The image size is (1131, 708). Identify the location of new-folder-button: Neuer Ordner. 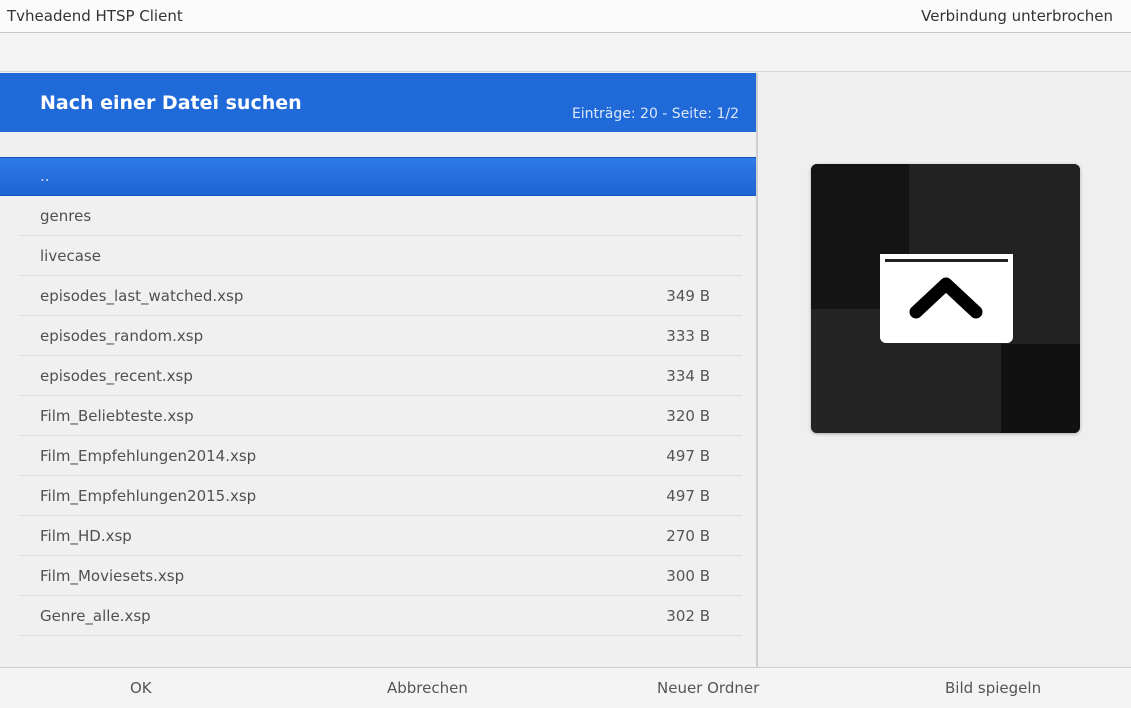
(708, 688).